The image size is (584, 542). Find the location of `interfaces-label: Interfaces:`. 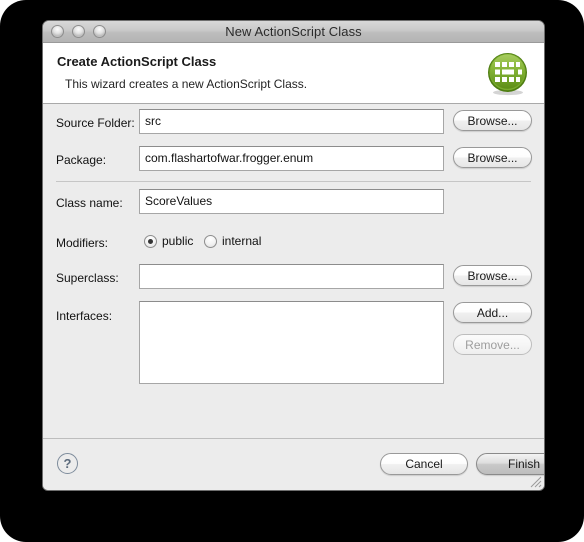

interfaces-label: Interfaces: is located at coordinates (84, 316).